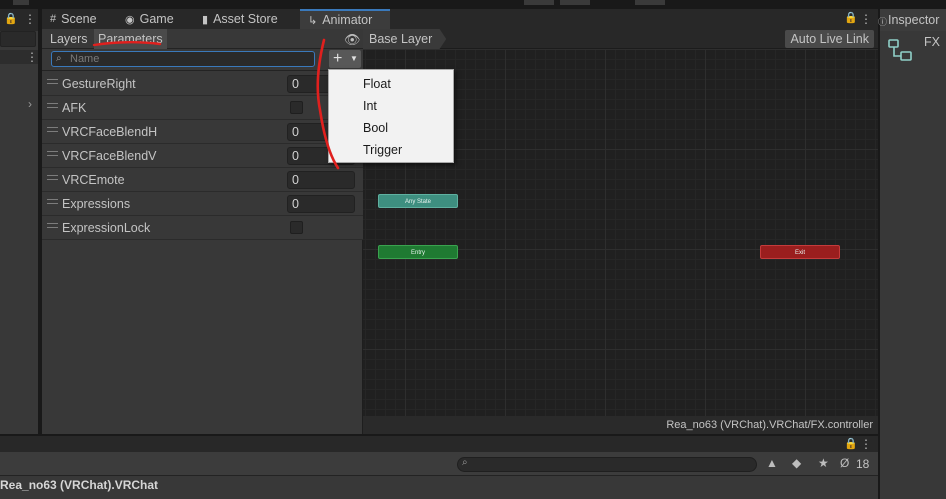  Describe the element at coordinates (130, 39) in the screenshot. I see `tab-parameters: Parameters` at that location.